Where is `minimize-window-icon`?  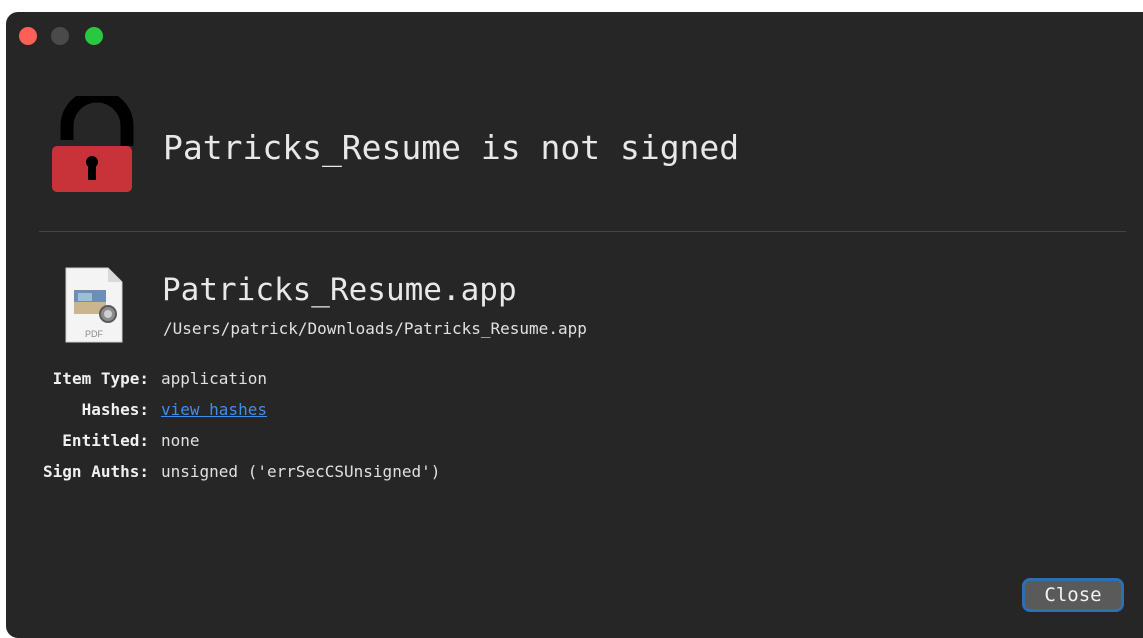
minimize-window-icon is located at coordinates (60, 36).